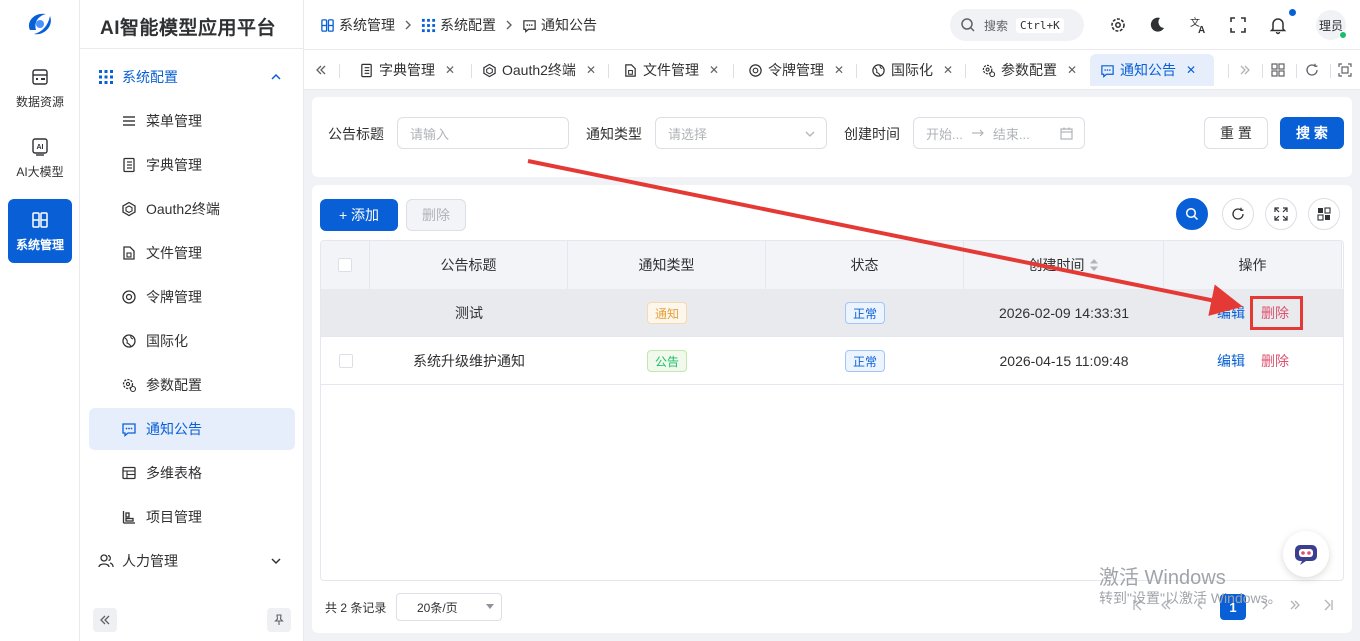 The width and height of the screenshot is (1360, 641). What do you see at coordinates (1093, 265) in the screenshot?
I see `sort-icon` at bounding box center [1093, 265].